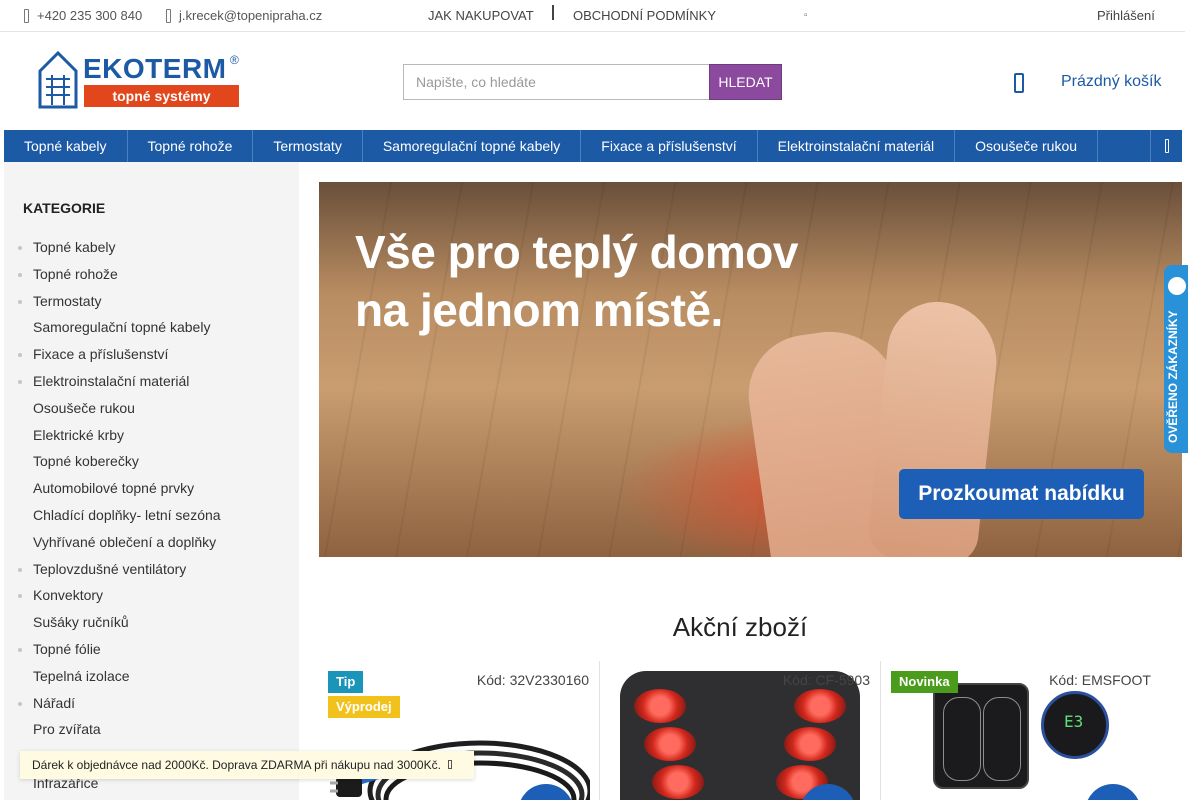 The image size is (1200, 800). I want to click on sidebar-category-label: Elektrické krby, so click(79, 434).